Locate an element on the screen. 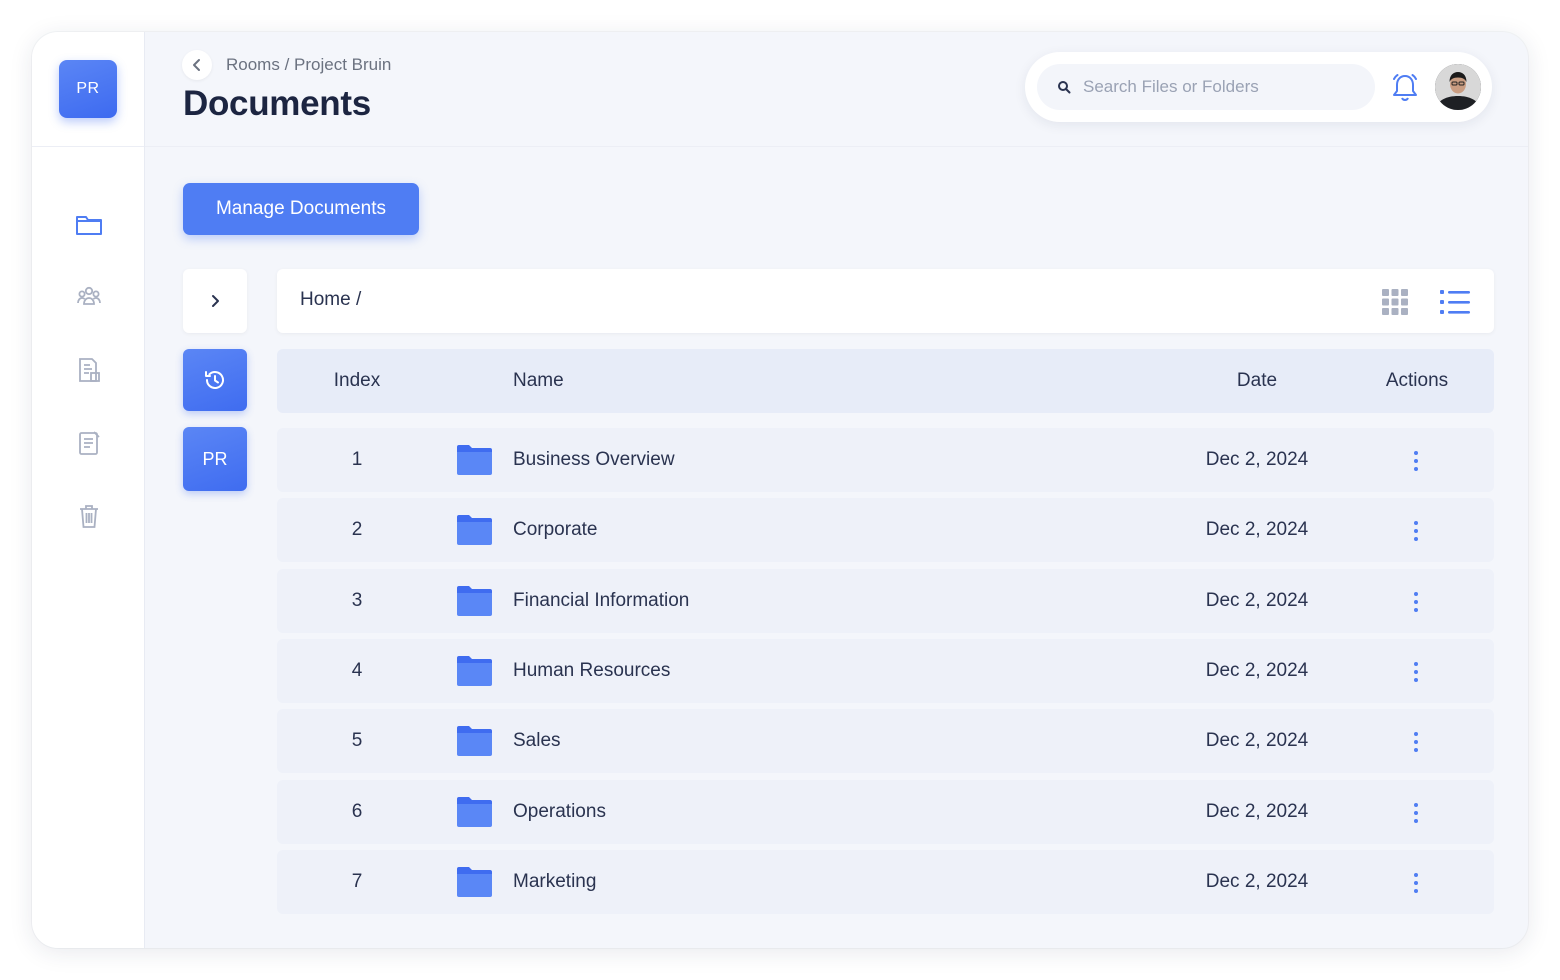 The height and width of the screenshot is (980, 1560). history-icon is located at coordinates (214, 380).